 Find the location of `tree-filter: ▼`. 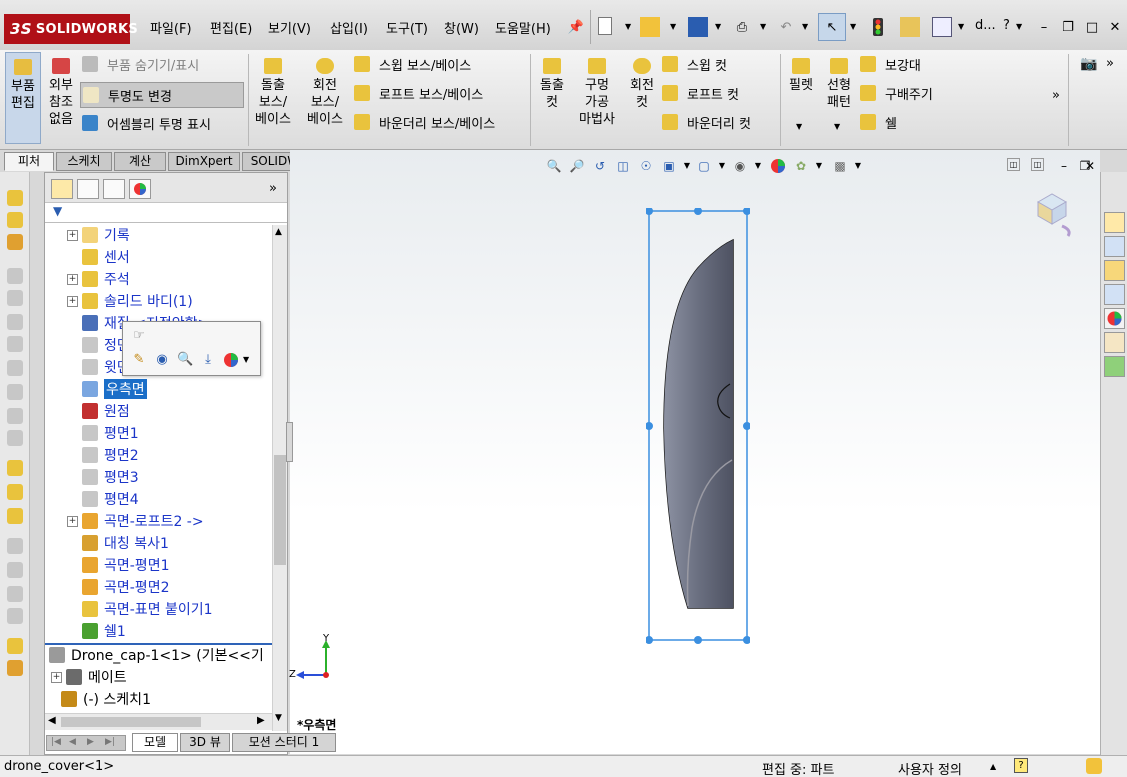

tree-filter: ▼ is located at coordinates (166, 213).